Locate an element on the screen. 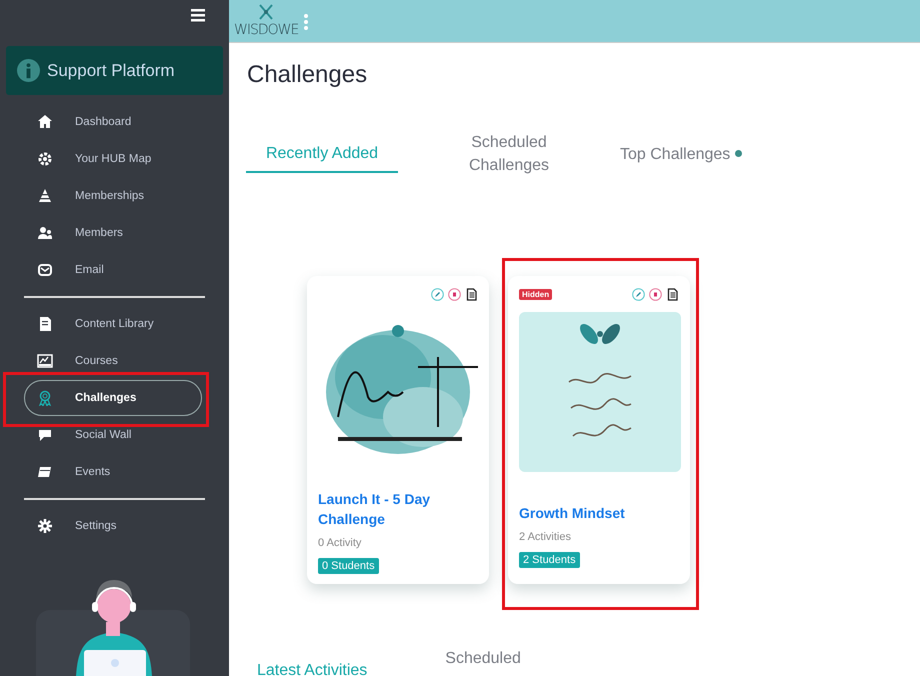 The image size is (920, 676). challenge-card: Hidden Growth Mindset 2 Activities 2 Students is located at coordinates (599, 430).